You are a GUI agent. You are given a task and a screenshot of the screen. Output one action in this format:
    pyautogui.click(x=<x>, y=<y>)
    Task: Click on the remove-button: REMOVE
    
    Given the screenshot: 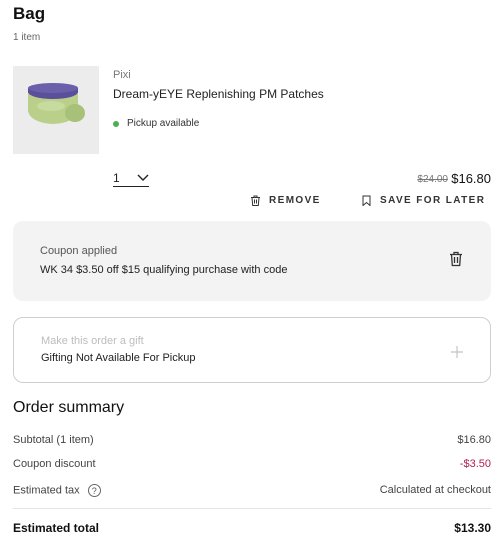 What is the action you would take?
    pyautogui.click(x=285, y=200)
    